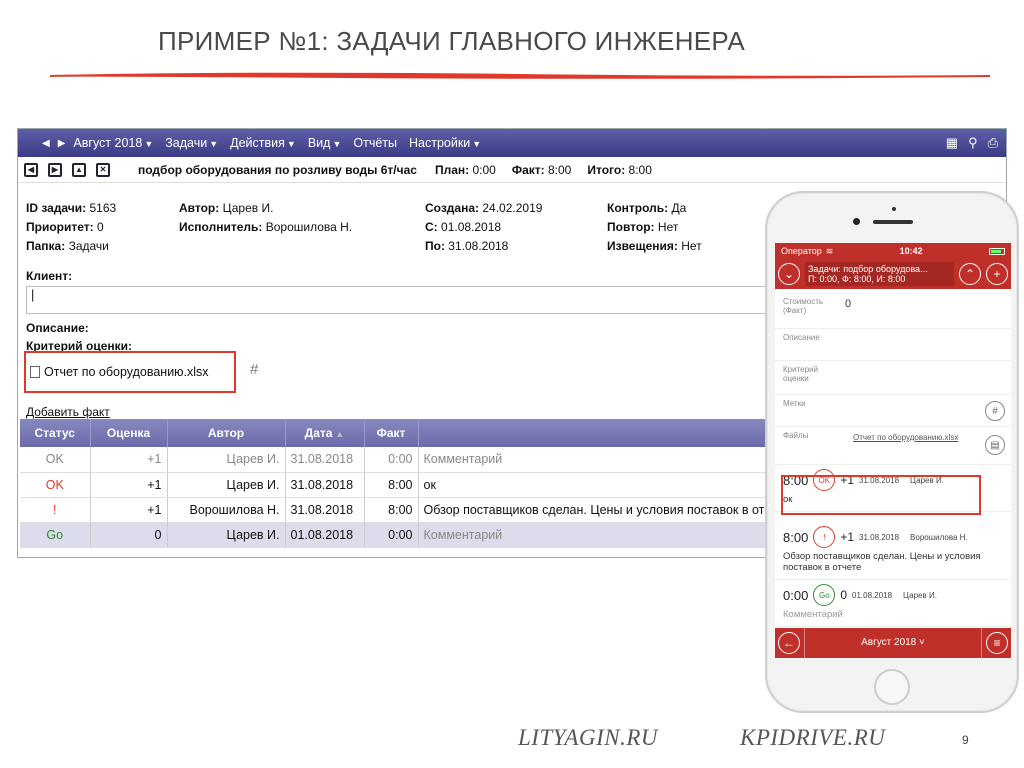 The height and width of the screenshot is (768, 1024). Describe the element at coordinates (541, 169) in the screenshot. I see `fact-field: Факт: 8:00` at that location.